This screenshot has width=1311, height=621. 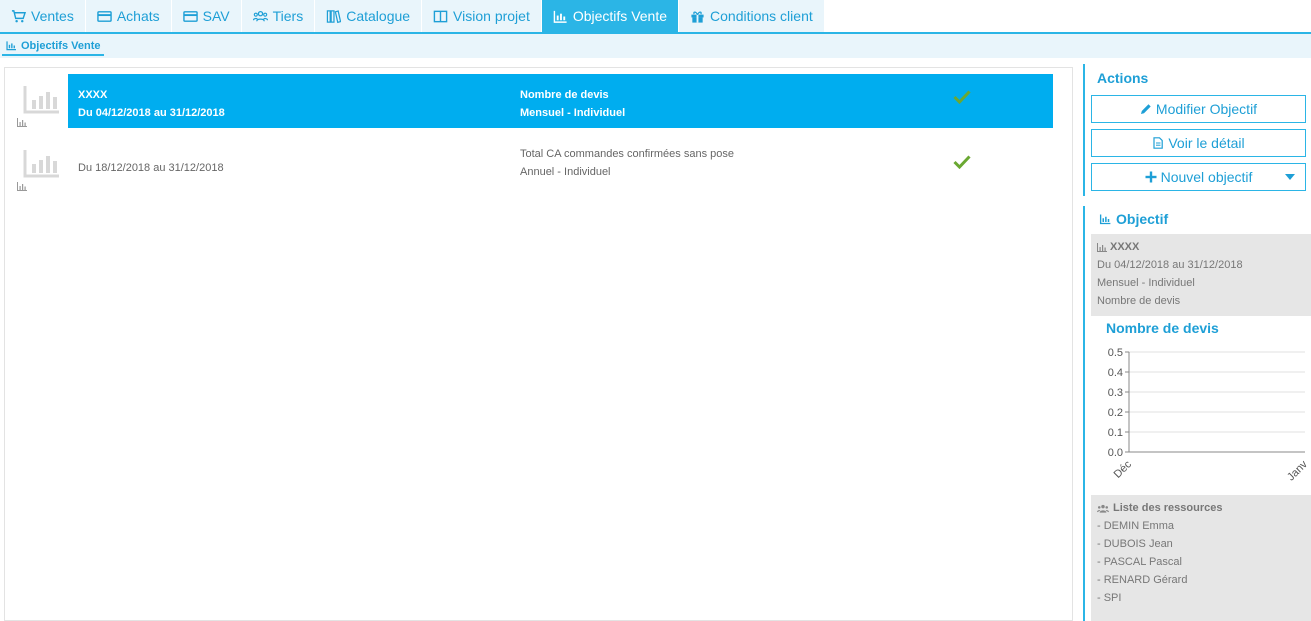 I want to click on gift-icon, so click(x=697, y=17).